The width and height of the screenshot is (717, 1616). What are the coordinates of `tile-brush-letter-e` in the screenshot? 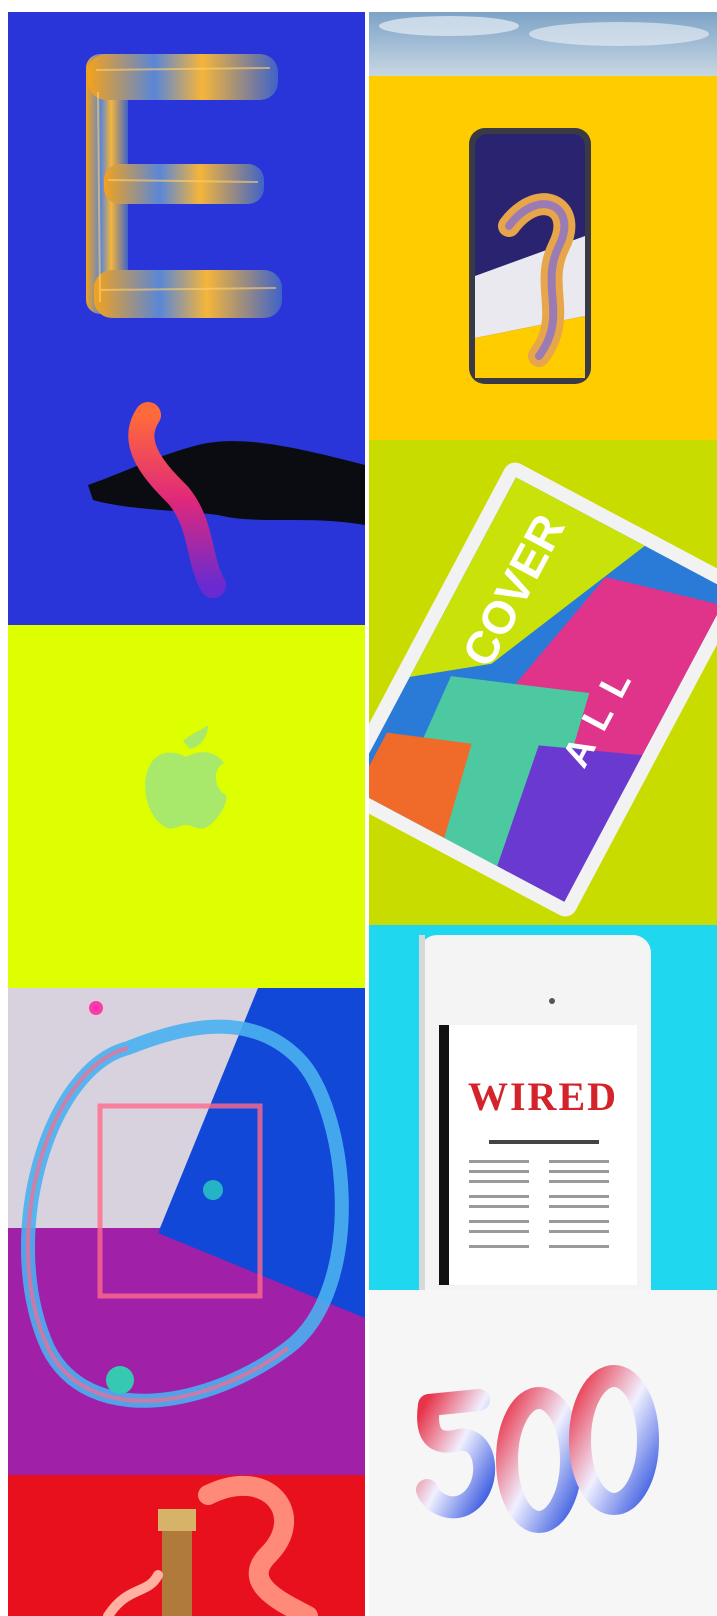 It's located at (186, 198).